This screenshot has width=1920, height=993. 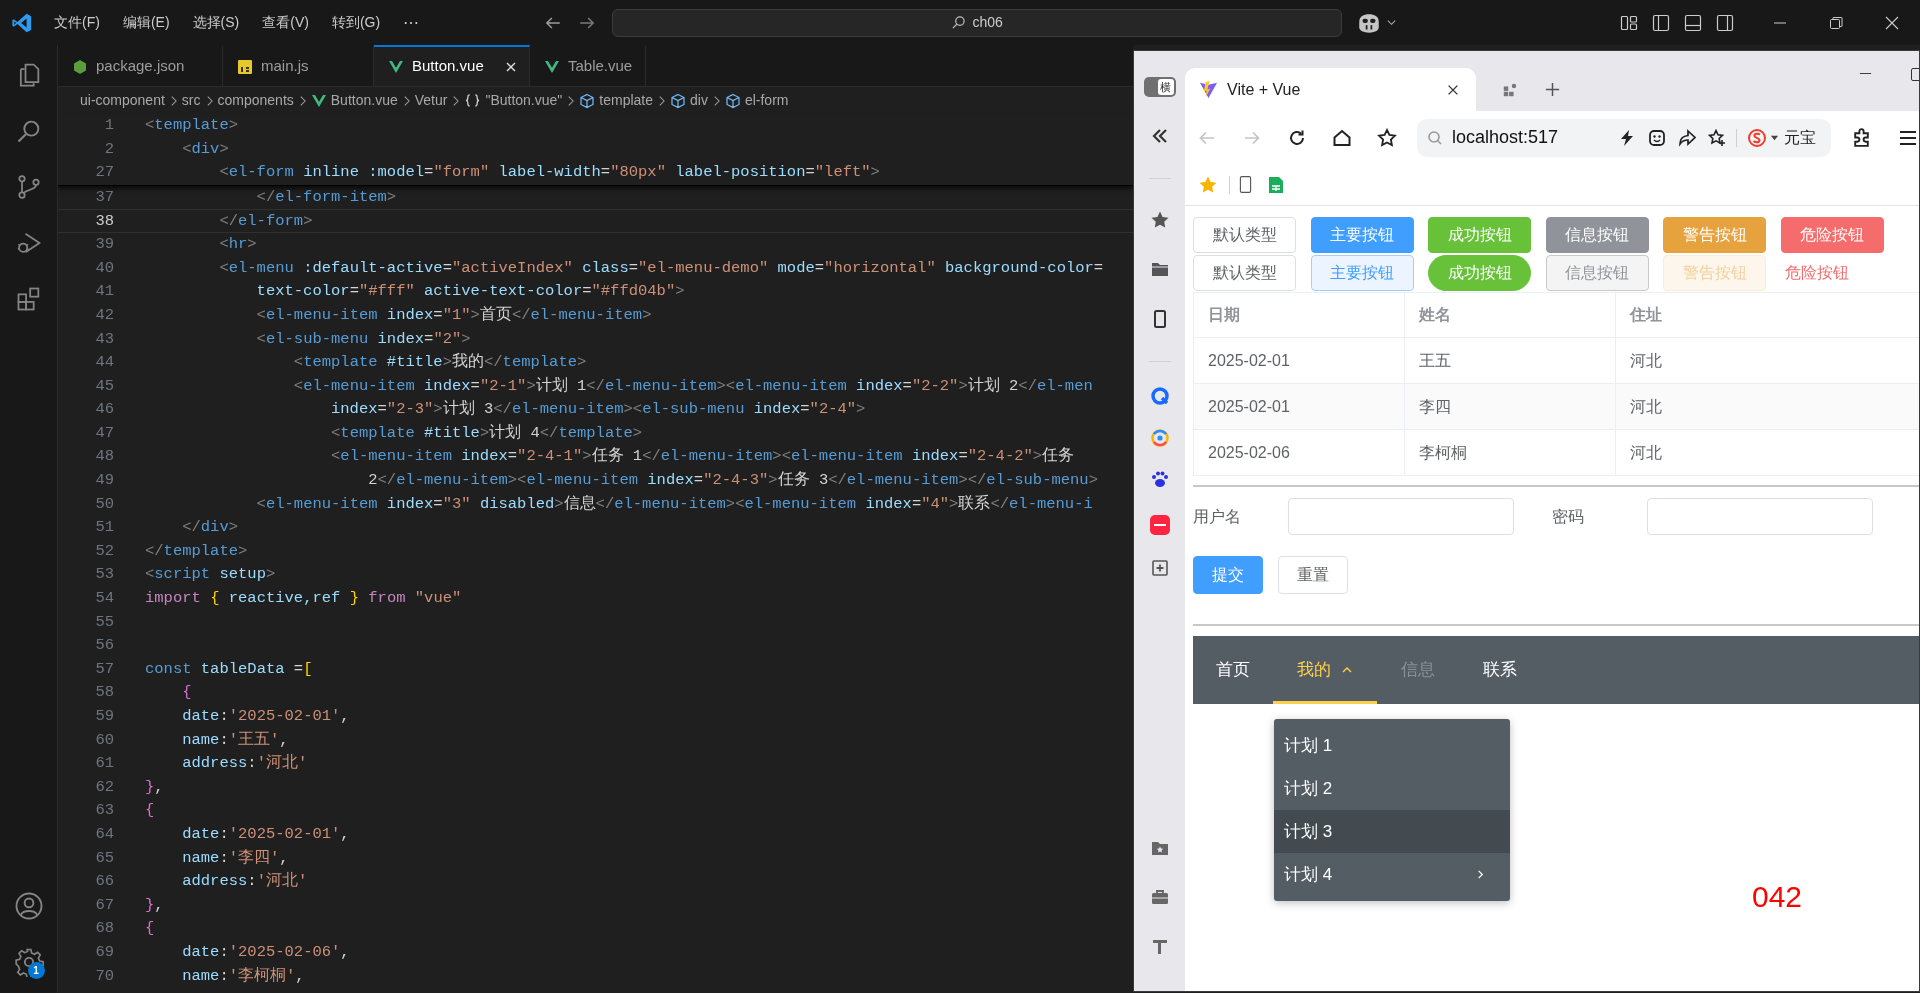 I want to click on bookmark-star-icon, so click(x=1387, y=137).